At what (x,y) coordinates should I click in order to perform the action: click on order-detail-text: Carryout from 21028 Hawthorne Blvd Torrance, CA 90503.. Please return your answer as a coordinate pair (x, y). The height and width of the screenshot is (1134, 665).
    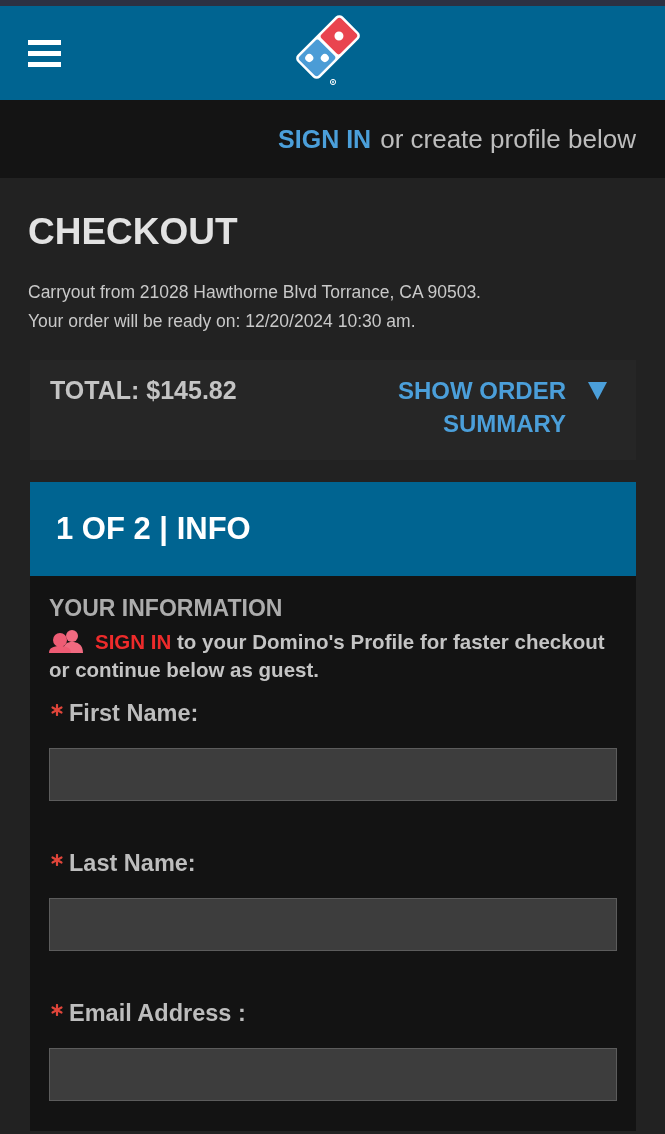
    Looking at the image, I should click on (255, 292).